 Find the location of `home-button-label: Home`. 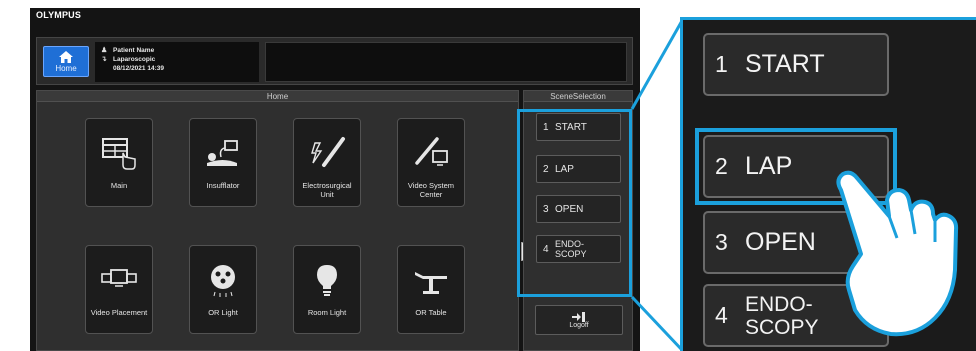

home-button-label: Home is located at coordinates (66, 68).